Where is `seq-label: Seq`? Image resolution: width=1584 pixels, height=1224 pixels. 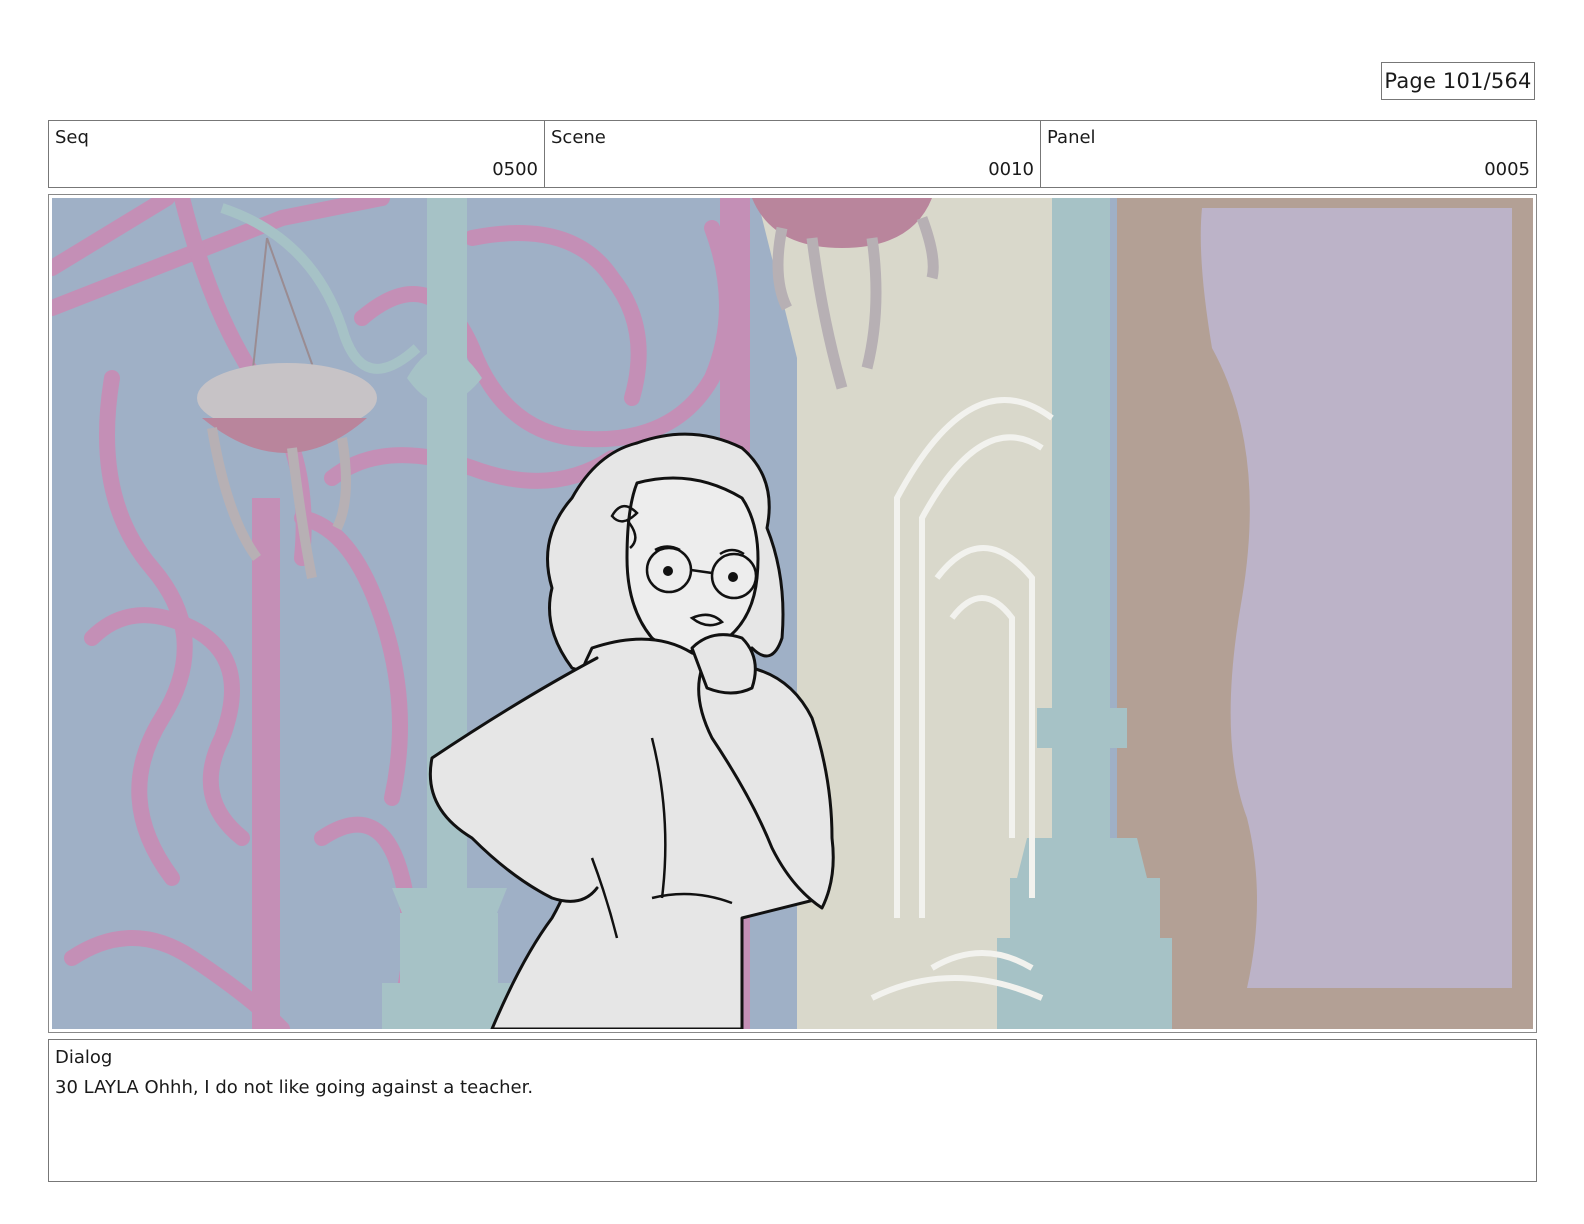
seq-label: Seq is located at coordinates (72, 137).